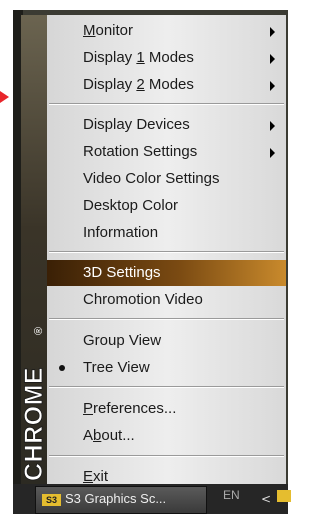 This screenshot has height=514, width=320. I want to click on menu-item-label: 3D Settings, so click(122, 272).